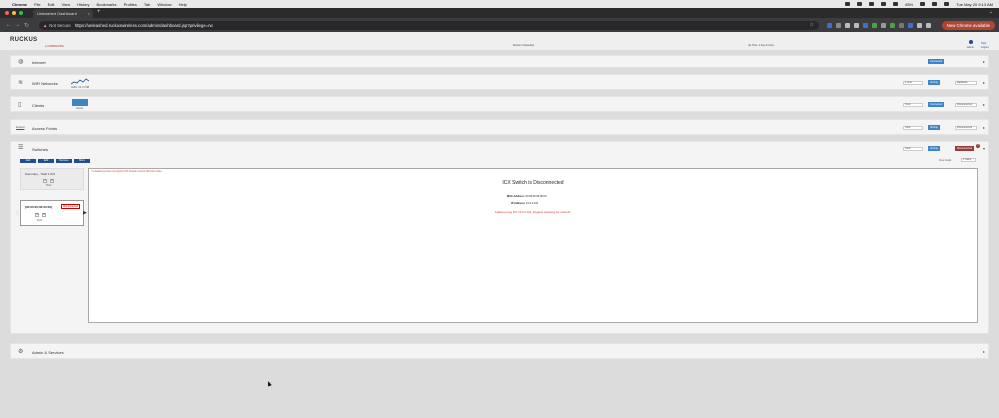 The image size is (999, 418). Describe the element at coordinates (936, 61) in the screenshot. I see `internet-status-button: Connected` at that location.